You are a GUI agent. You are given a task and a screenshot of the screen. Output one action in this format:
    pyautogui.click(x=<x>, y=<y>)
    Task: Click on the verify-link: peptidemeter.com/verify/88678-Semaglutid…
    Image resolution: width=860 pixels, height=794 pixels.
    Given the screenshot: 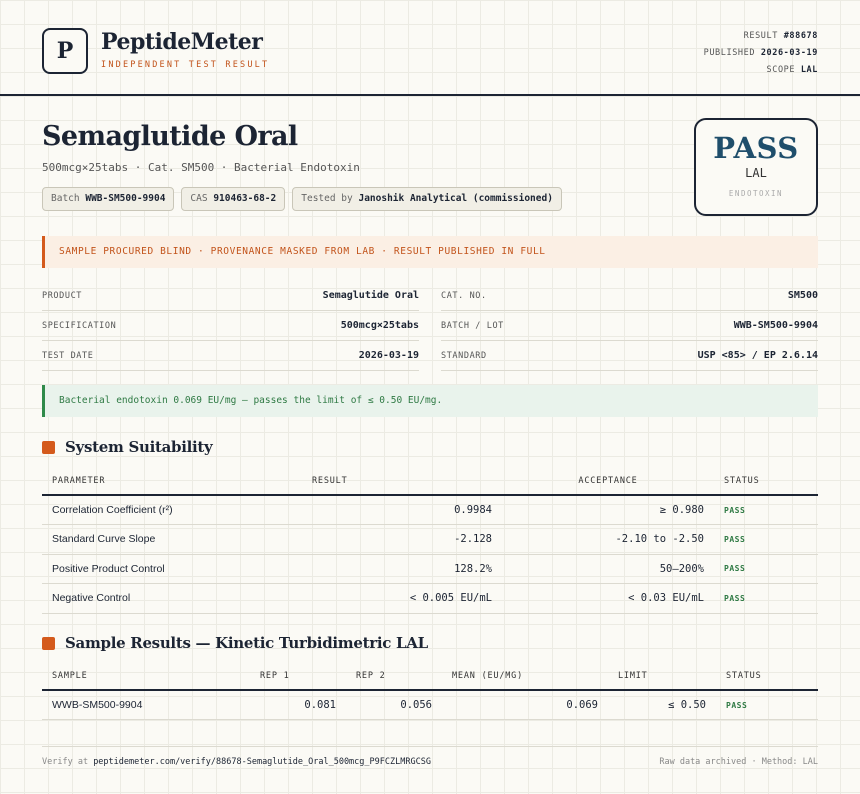 What is the action you would take?
    pyautogui.click(x=262, y=762)
    